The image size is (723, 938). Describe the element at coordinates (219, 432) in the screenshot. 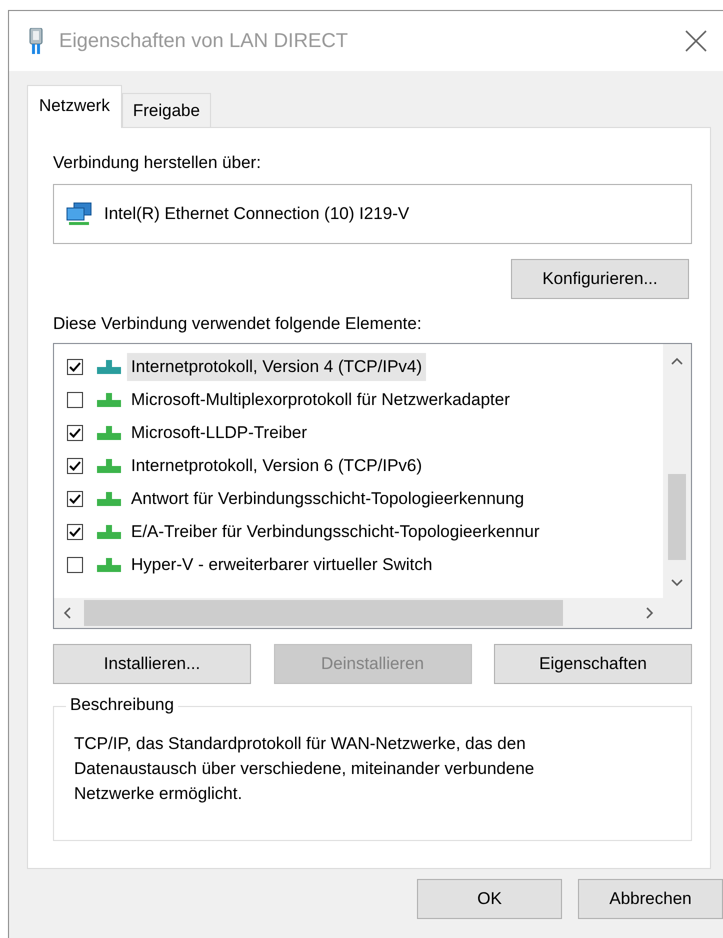

I see `list-item: Microsoft-LLDP-Treiber` at that location.